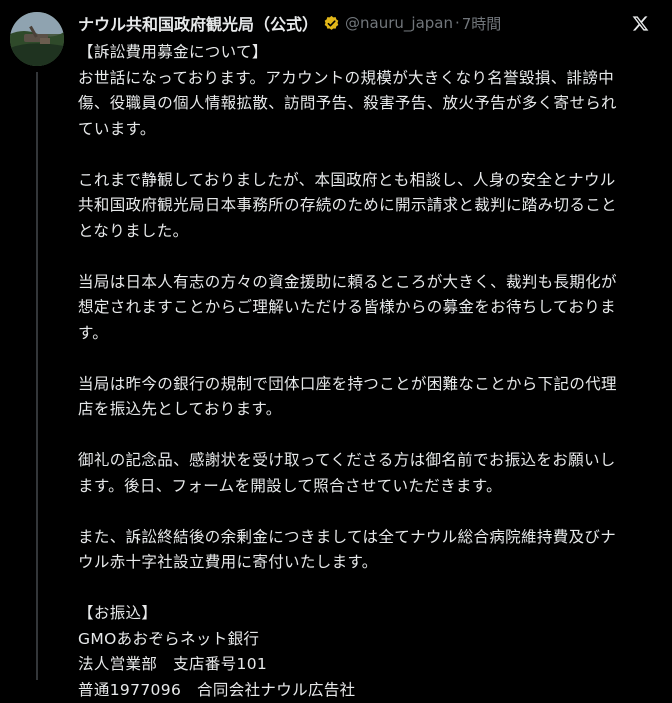  What do you see at coordinates (37, 376) in the screenshot?
I see `thread-line` at bounding box center [37, 376].